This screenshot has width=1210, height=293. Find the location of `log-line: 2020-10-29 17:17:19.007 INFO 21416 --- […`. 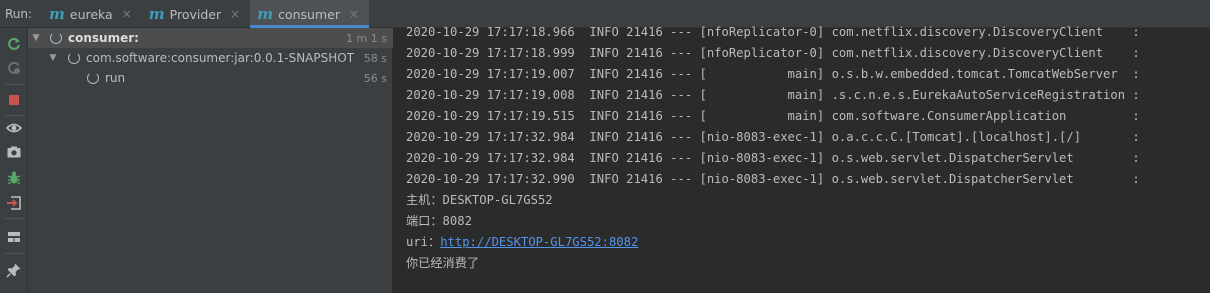

log-line: 2020-10-29 17:17:19.007 INFO 21416 --- [… is located at coordinates (773, 74).